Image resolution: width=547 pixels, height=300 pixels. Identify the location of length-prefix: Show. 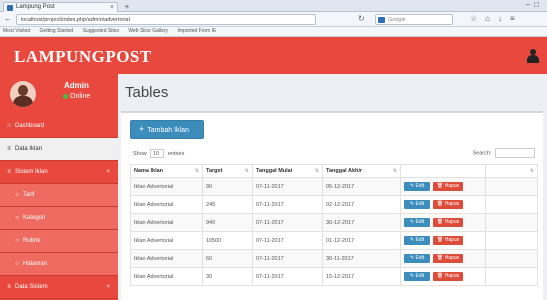
(140, 153).